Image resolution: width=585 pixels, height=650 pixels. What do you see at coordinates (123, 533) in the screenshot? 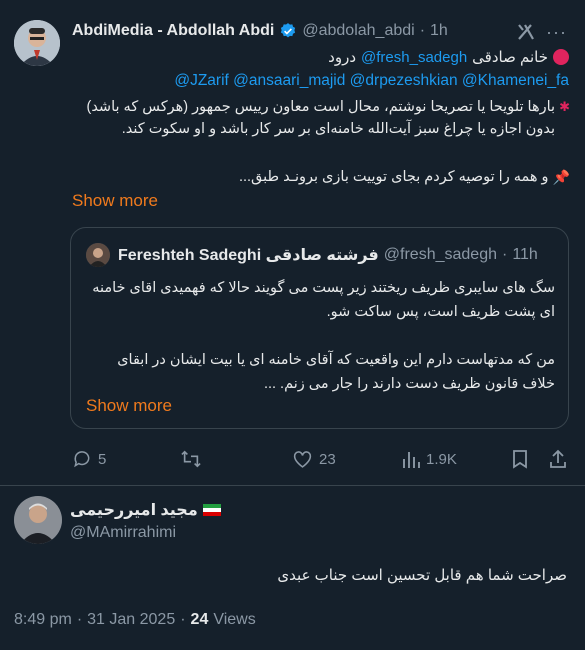
I see `reply-author-handle: @MAmirrahimi` at bounding box center [123, 533].